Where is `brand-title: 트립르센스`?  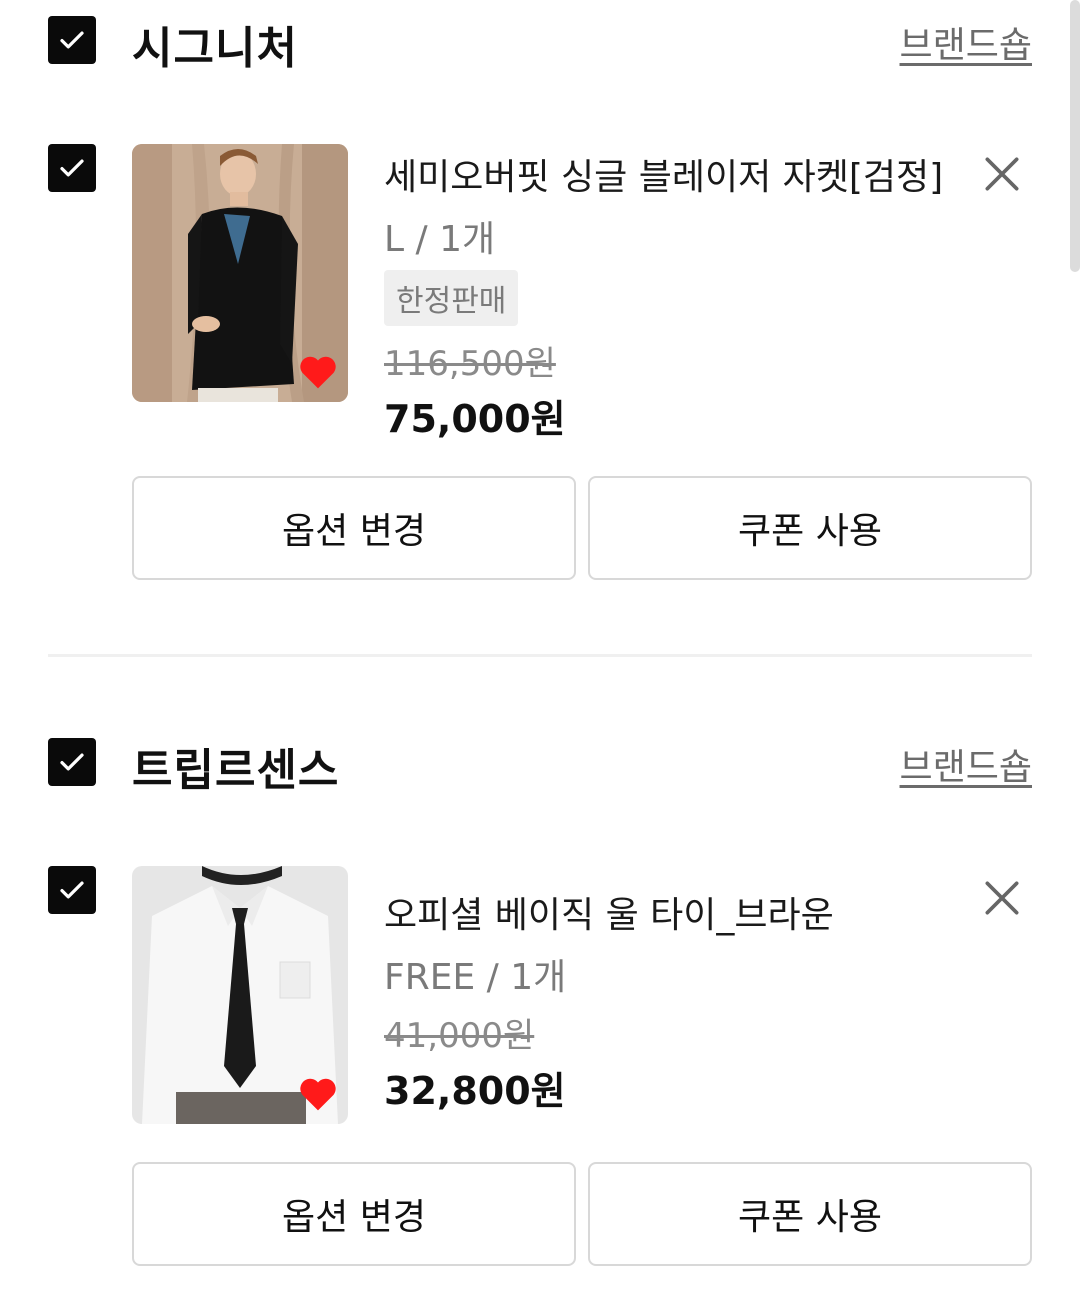
brand-title: 트립르센스 is located at coordinates (236, 770).